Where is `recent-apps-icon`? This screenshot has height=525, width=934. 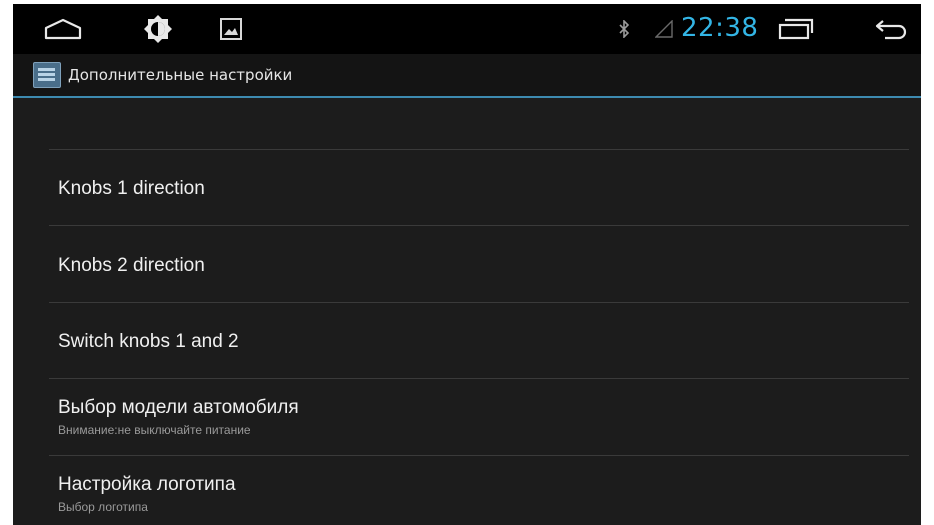
recent-apps-icon is located at coordinates (796, 29).